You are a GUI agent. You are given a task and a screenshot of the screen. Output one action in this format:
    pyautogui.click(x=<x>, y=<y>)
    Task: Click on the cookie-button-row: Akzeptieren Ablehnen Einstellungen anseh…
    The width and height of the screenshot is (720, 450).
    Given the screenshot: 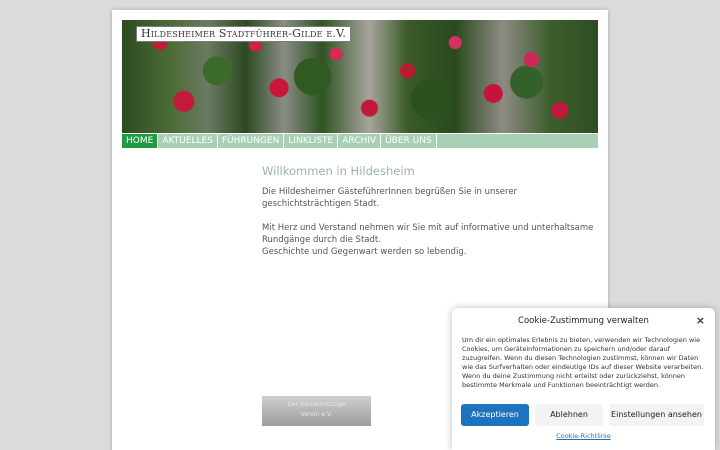 What is the action you would take?
    pyautogui.click(x=583, y=415)
    